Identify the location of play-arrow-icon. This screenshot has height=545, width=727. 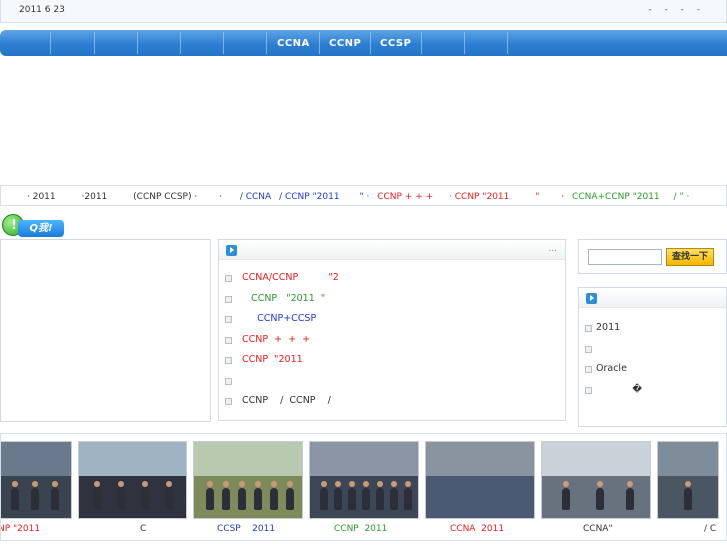
(231, 250).